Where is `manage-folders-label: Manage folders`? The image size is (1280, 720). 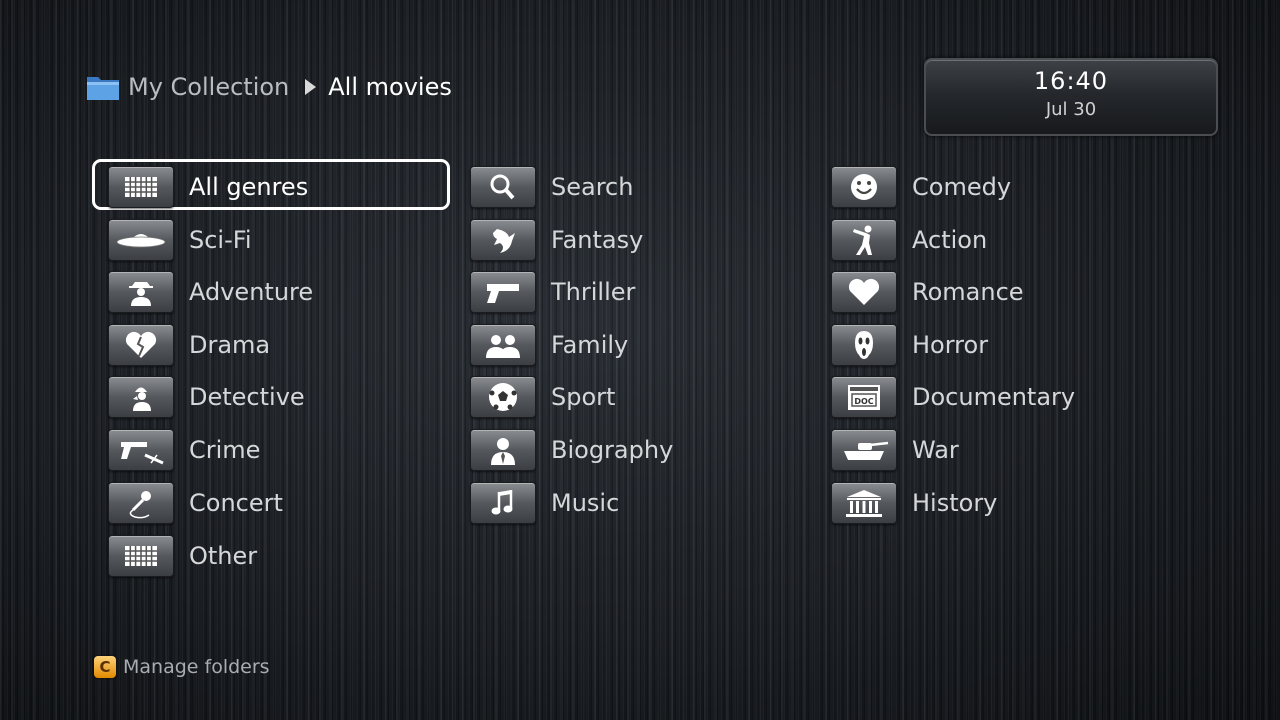 manage-folders-label: Manage folders is located at coordinates (196, 667).